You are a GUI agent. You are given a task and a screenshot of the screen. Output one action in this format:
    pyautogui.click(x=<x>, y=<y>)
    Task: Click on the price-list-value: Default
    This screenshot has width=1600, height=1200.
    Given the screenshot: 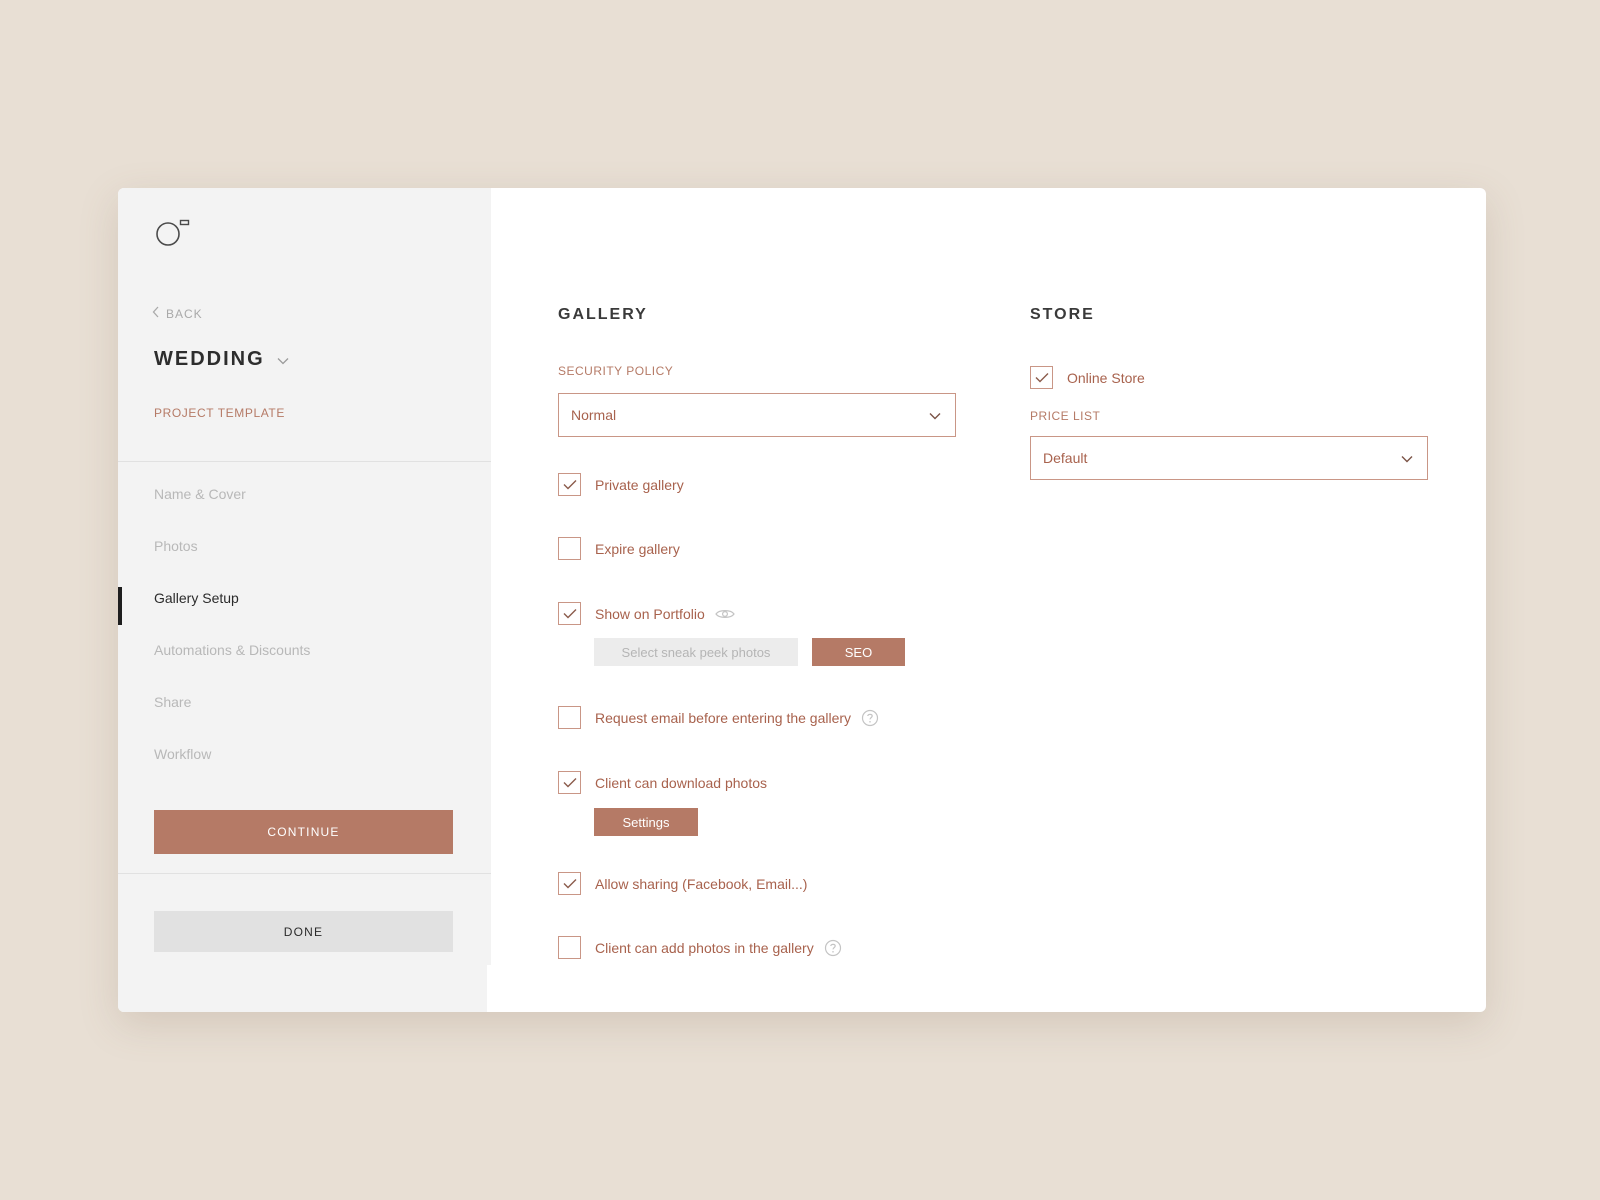 What is the action you would take?
    pyautogui.click(x=1065, y=458)
    